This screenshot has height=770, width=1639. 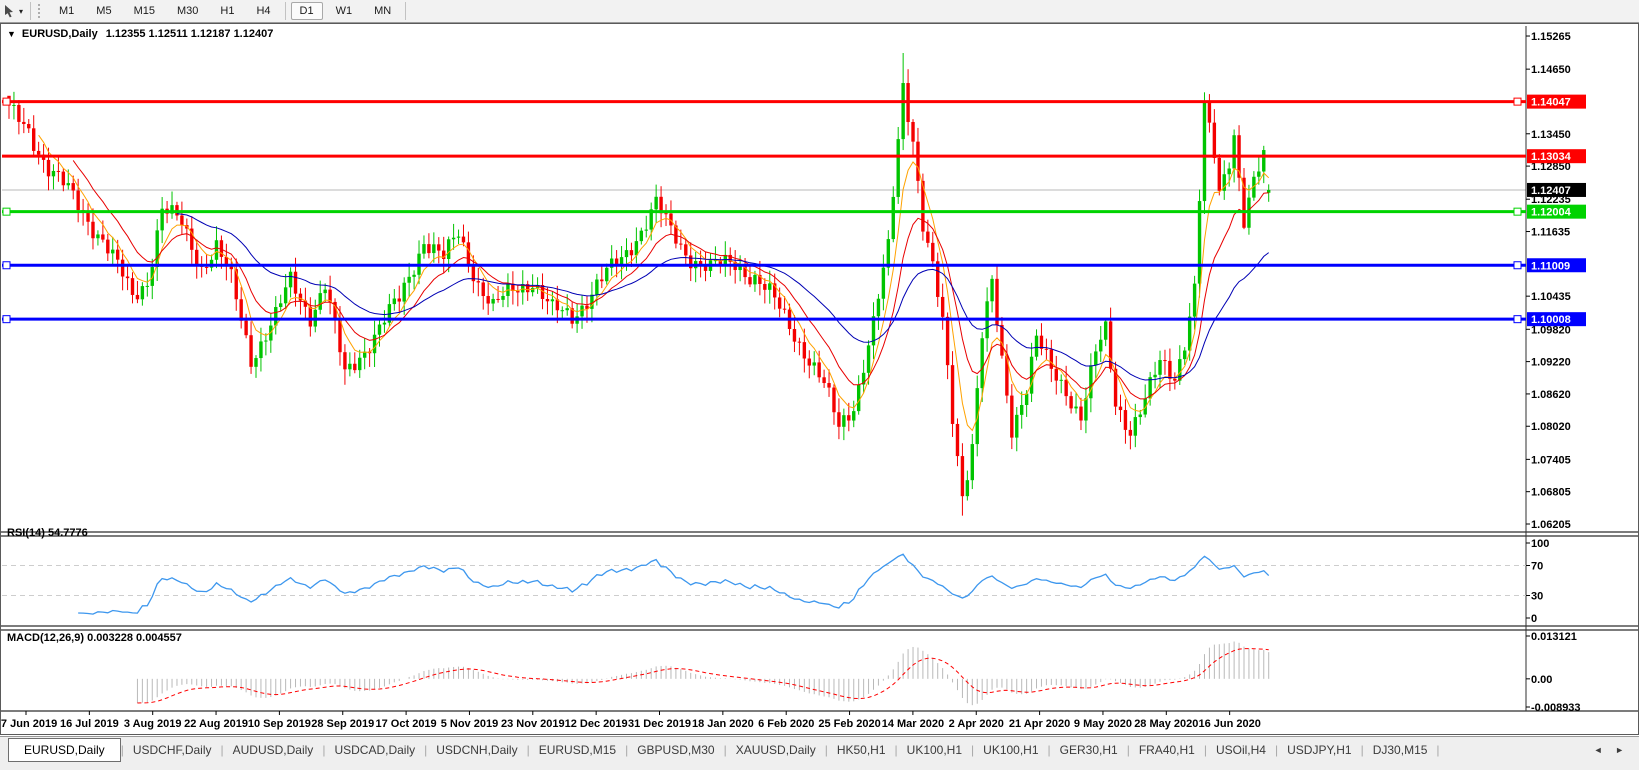 I want to click on macd-histogram, so click(x=703, y=673).